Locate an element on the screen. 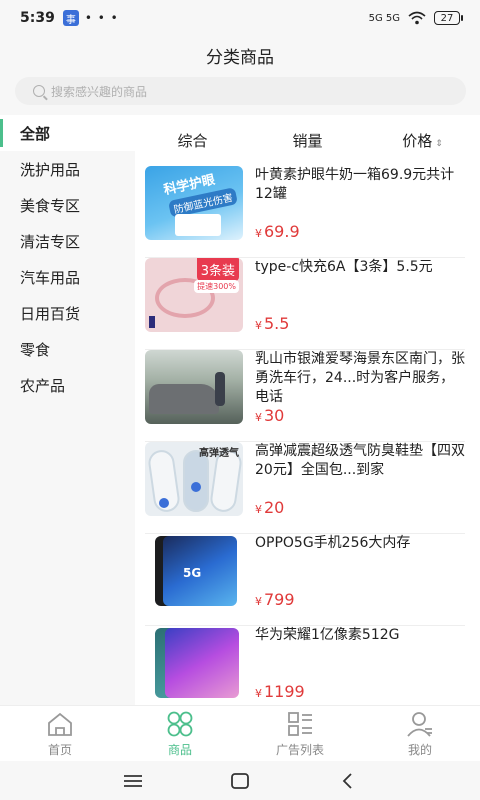  back-icon is located at coordinates (347, 780).